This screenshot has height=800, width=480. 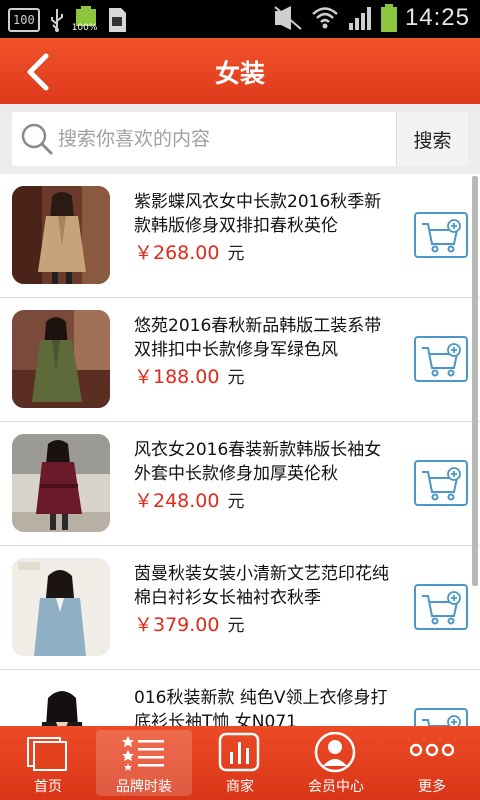 I want to click on bottom-tab-bar: 首页 品牌时装 商家 会员中心 更多, so click(x=240, y=763).